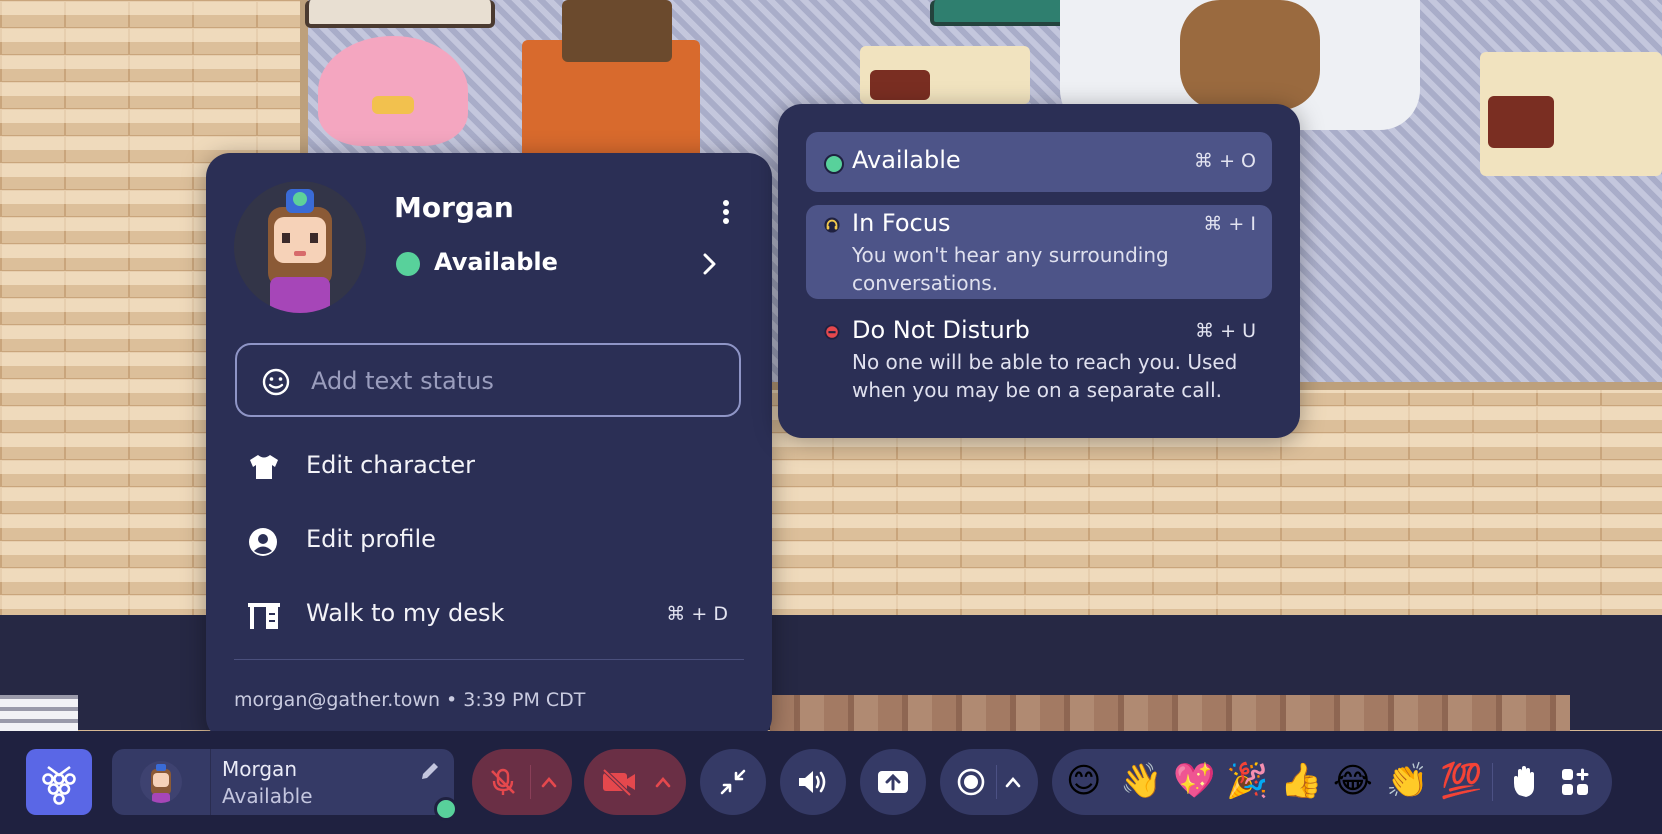 This screenshot has width=1662, height=834. What do you see at coordinates (1225, 331) in the screenshot?
I see `status-option-shortcut: ⌘ + U` at bounding box center [1225, 331].